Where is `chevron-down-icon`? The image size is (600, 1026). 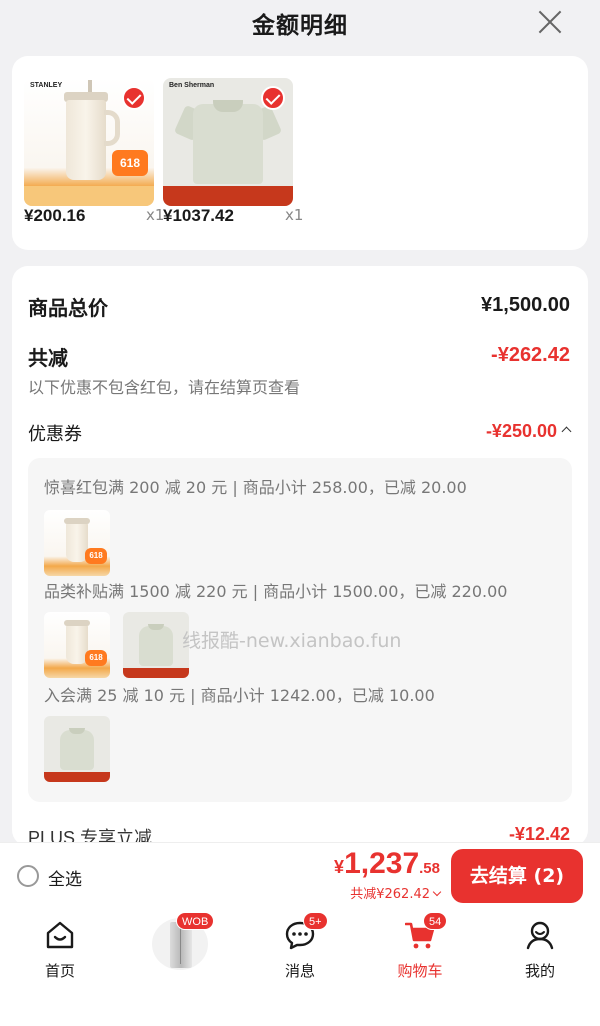
chevron-down-icon is located at coordinates (437, 892).